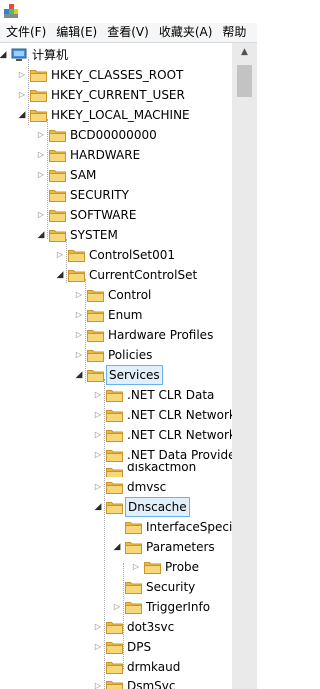 The height and width of the screenshot is (689, 320). What do you see at coordinates (120, 115) in the screenshot?
I see `tree-item-label: HKEY_LOCAL_MACHINE` at bounding box center [120, 115].